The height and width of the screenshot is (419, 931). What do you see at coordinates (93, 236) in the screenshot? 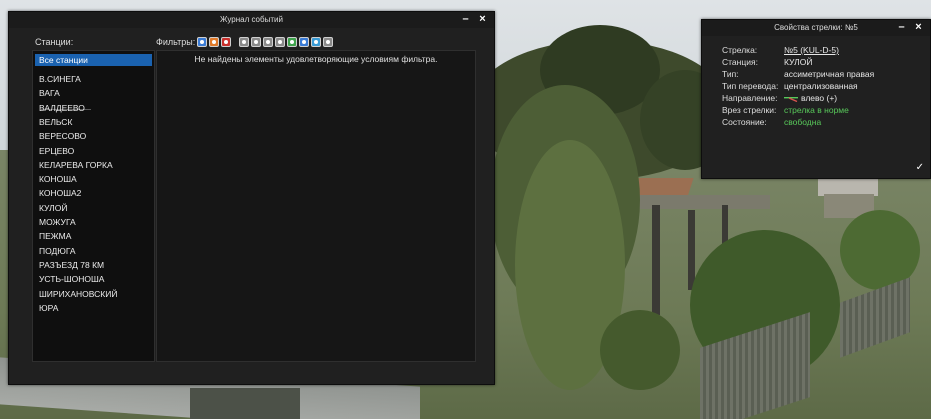
I see `station-item: ПЕЖМА` at bounding box center [93, 236].